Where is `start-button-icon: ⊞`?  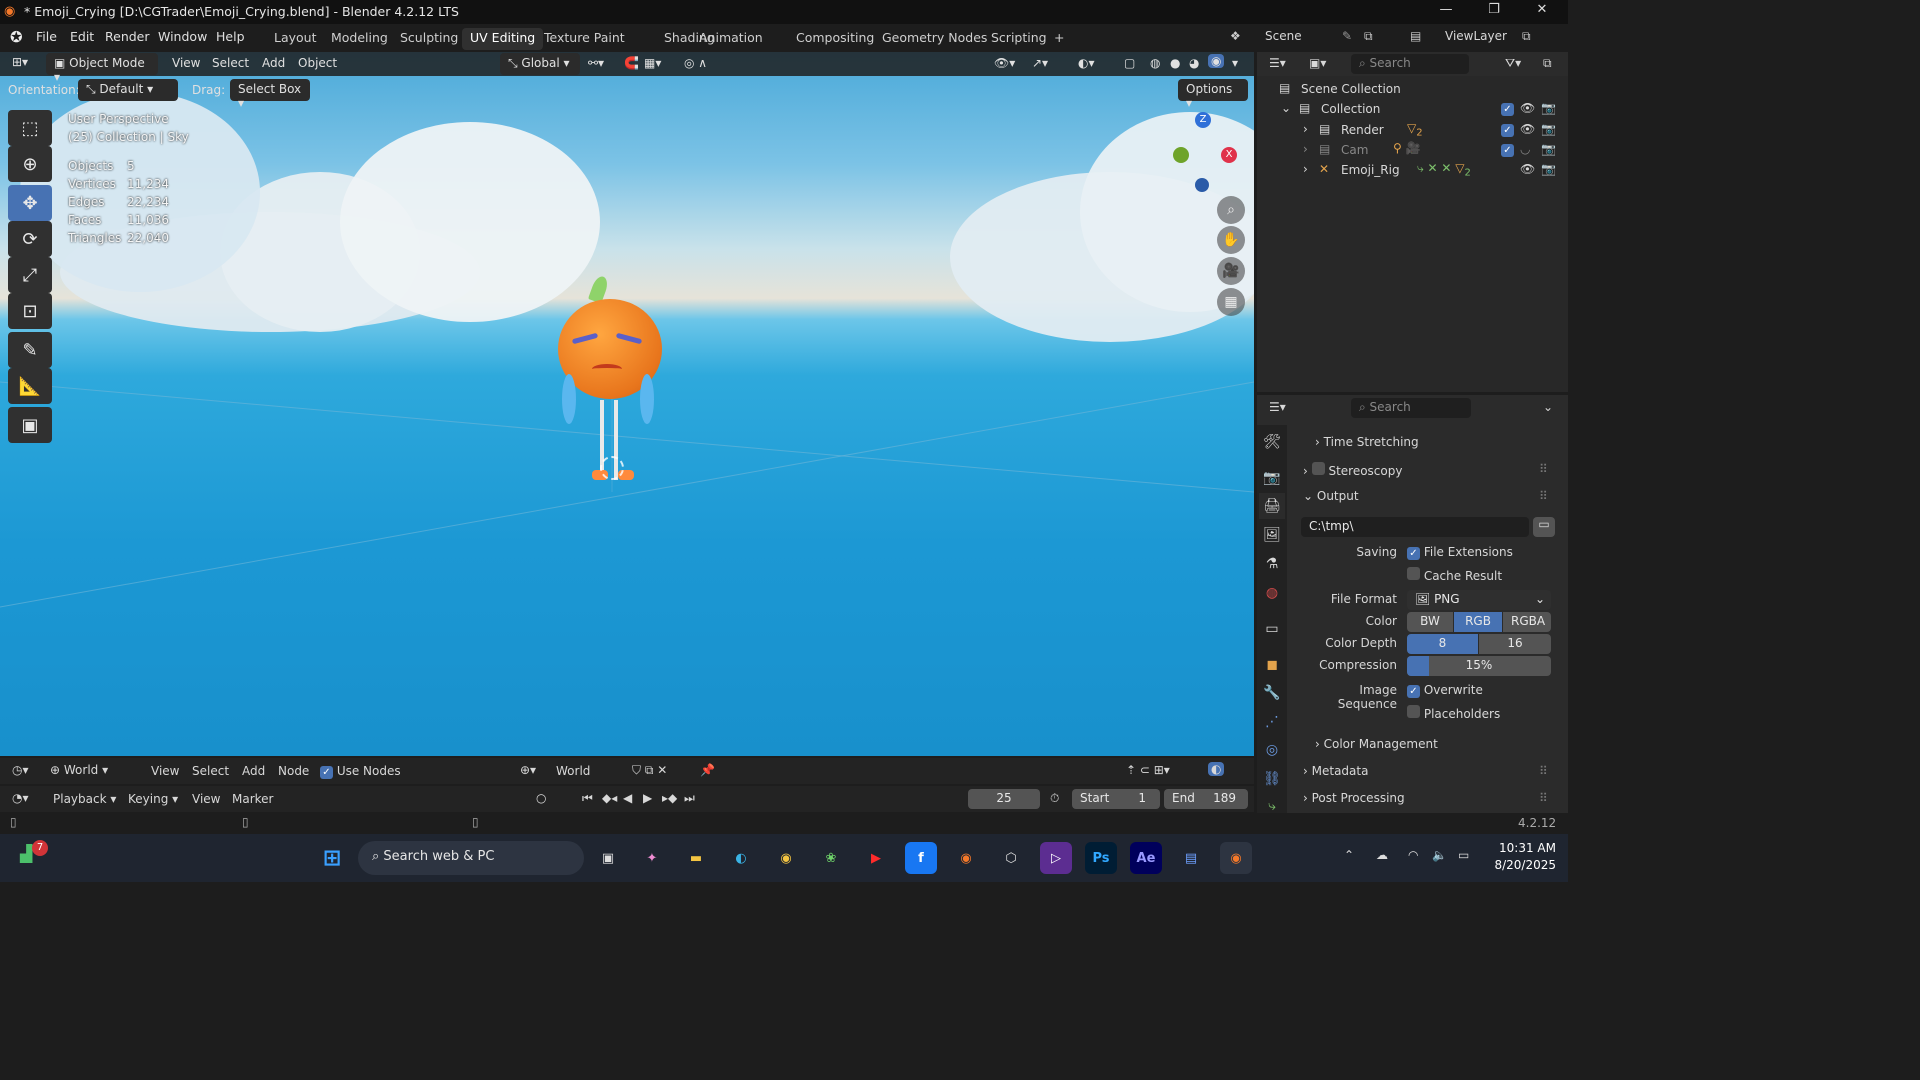
start-button-icon: ⊞ is located at coordinates (332, 858).